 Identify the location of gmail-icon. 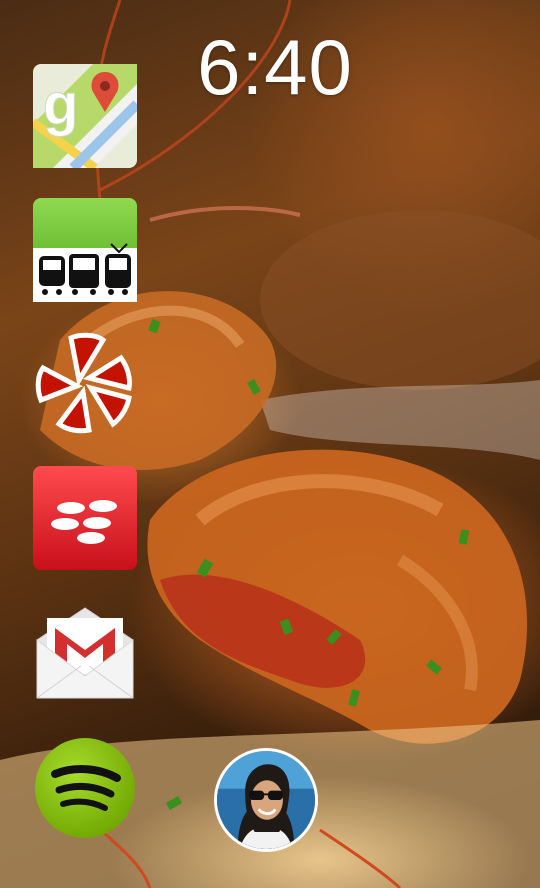
(85, 653).